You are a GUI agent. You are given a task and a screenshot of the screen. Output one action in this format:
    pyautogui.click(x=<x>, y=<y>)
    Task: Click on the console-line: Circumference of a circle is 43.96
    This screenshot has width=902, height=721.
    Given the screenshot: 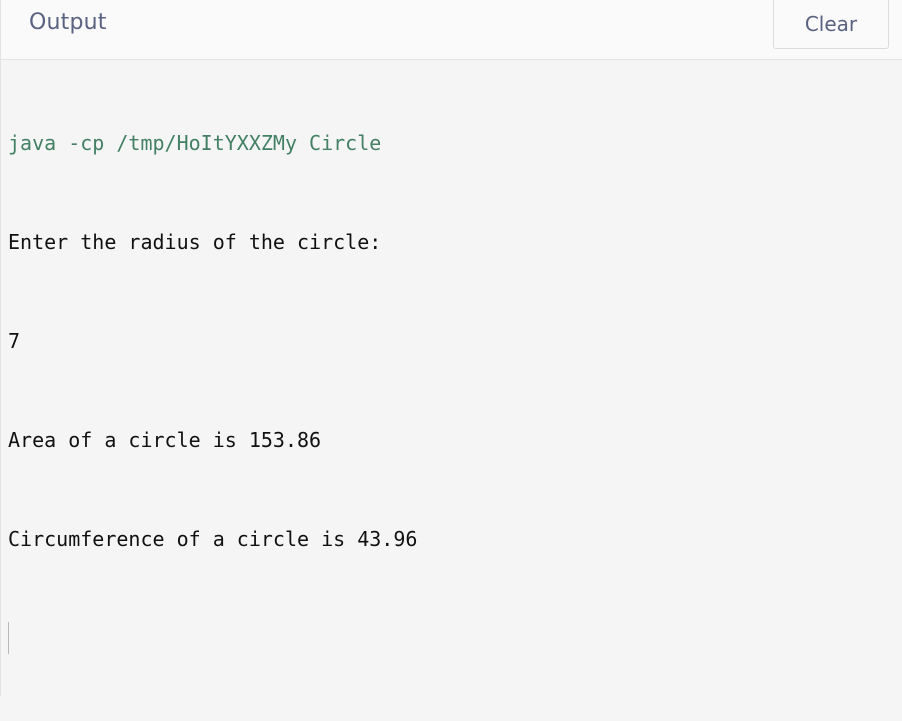 What is the action you would take?
    pyautogui.click(x=213, y=539)
    